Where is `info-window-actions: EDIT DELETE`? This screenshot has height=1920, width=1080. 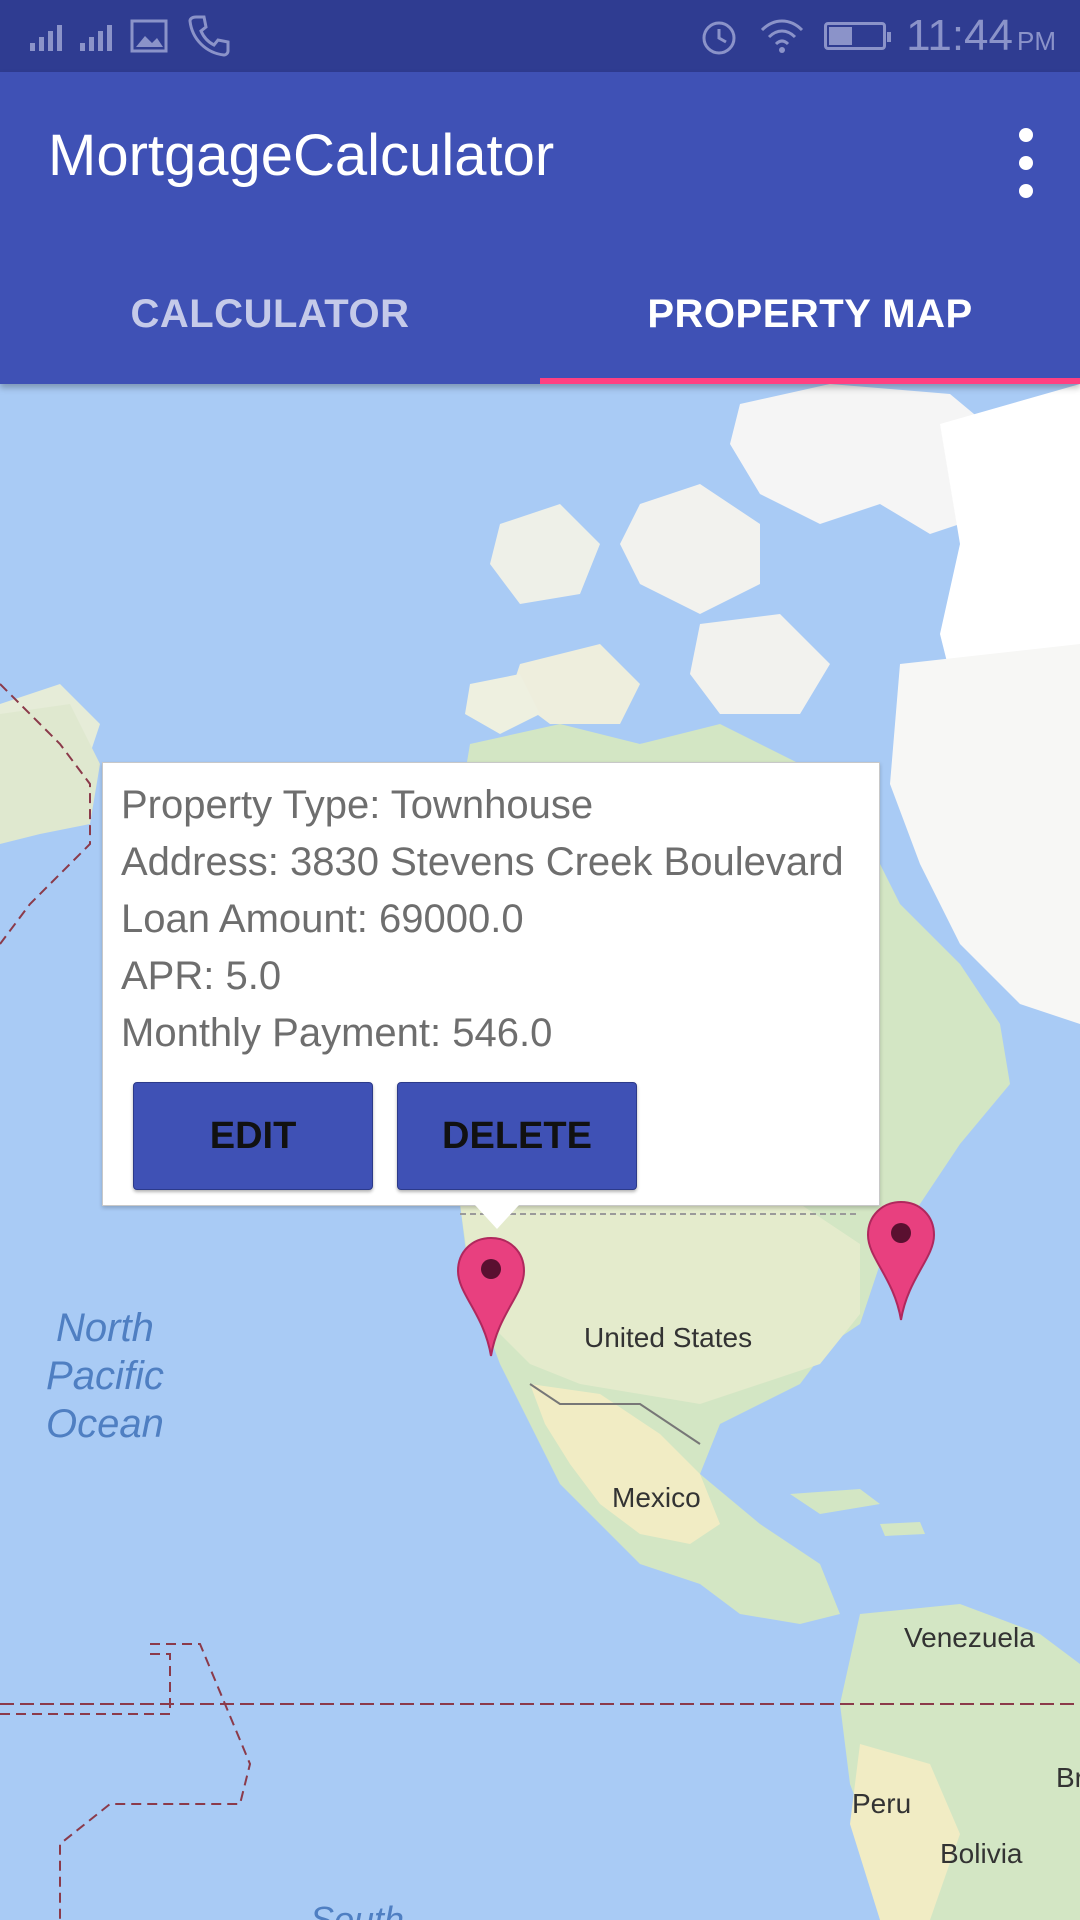 info-window-actions: EDIT DELETE is located at coordinates (497, 1136).